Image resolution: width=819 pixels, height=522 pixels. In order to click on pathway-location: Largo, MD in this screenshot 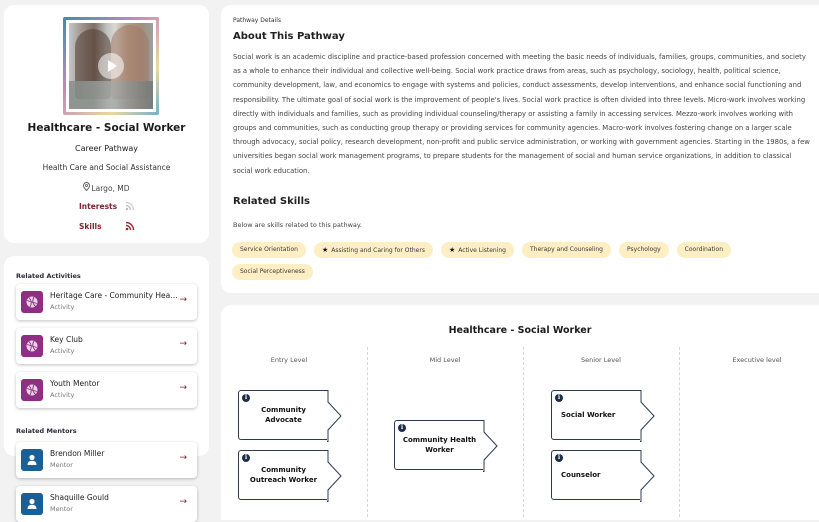, I will do `click(106, 187)`.